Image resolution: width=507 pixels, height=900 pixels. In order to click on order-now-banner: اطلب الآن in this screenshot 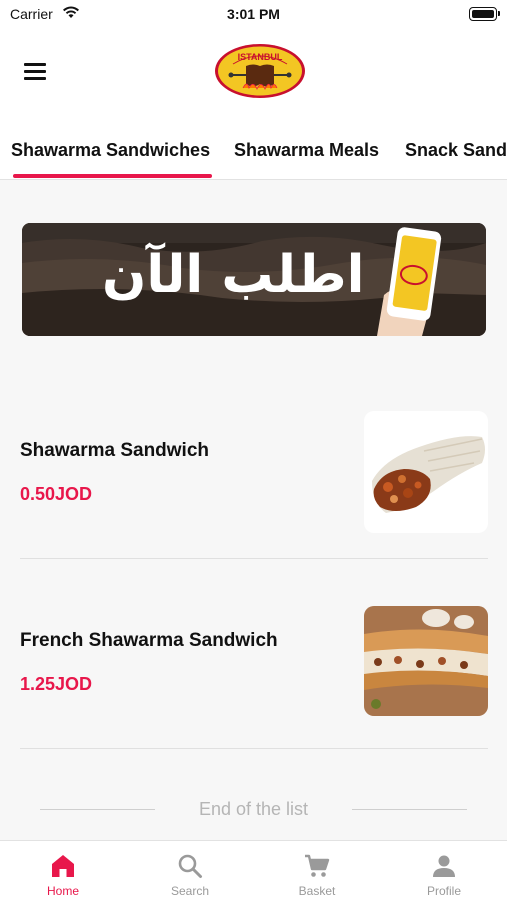, I will do `click(254, 279)`.